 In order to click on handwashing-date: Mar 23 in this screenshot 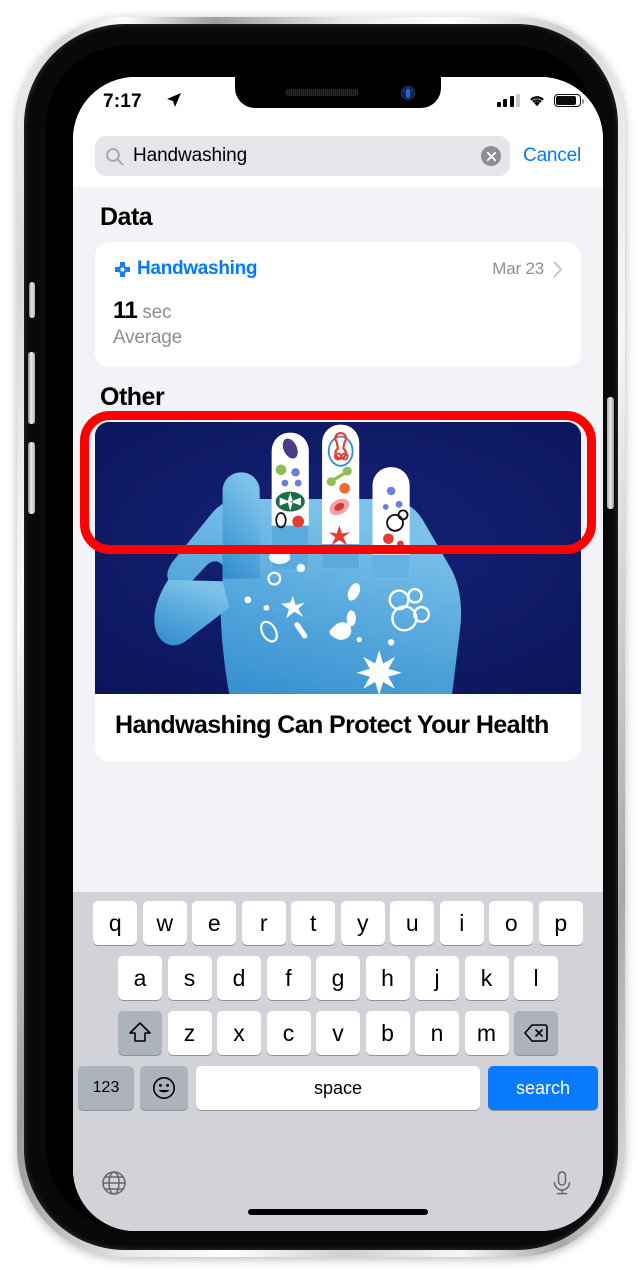, I will do `click(518, 268)`.